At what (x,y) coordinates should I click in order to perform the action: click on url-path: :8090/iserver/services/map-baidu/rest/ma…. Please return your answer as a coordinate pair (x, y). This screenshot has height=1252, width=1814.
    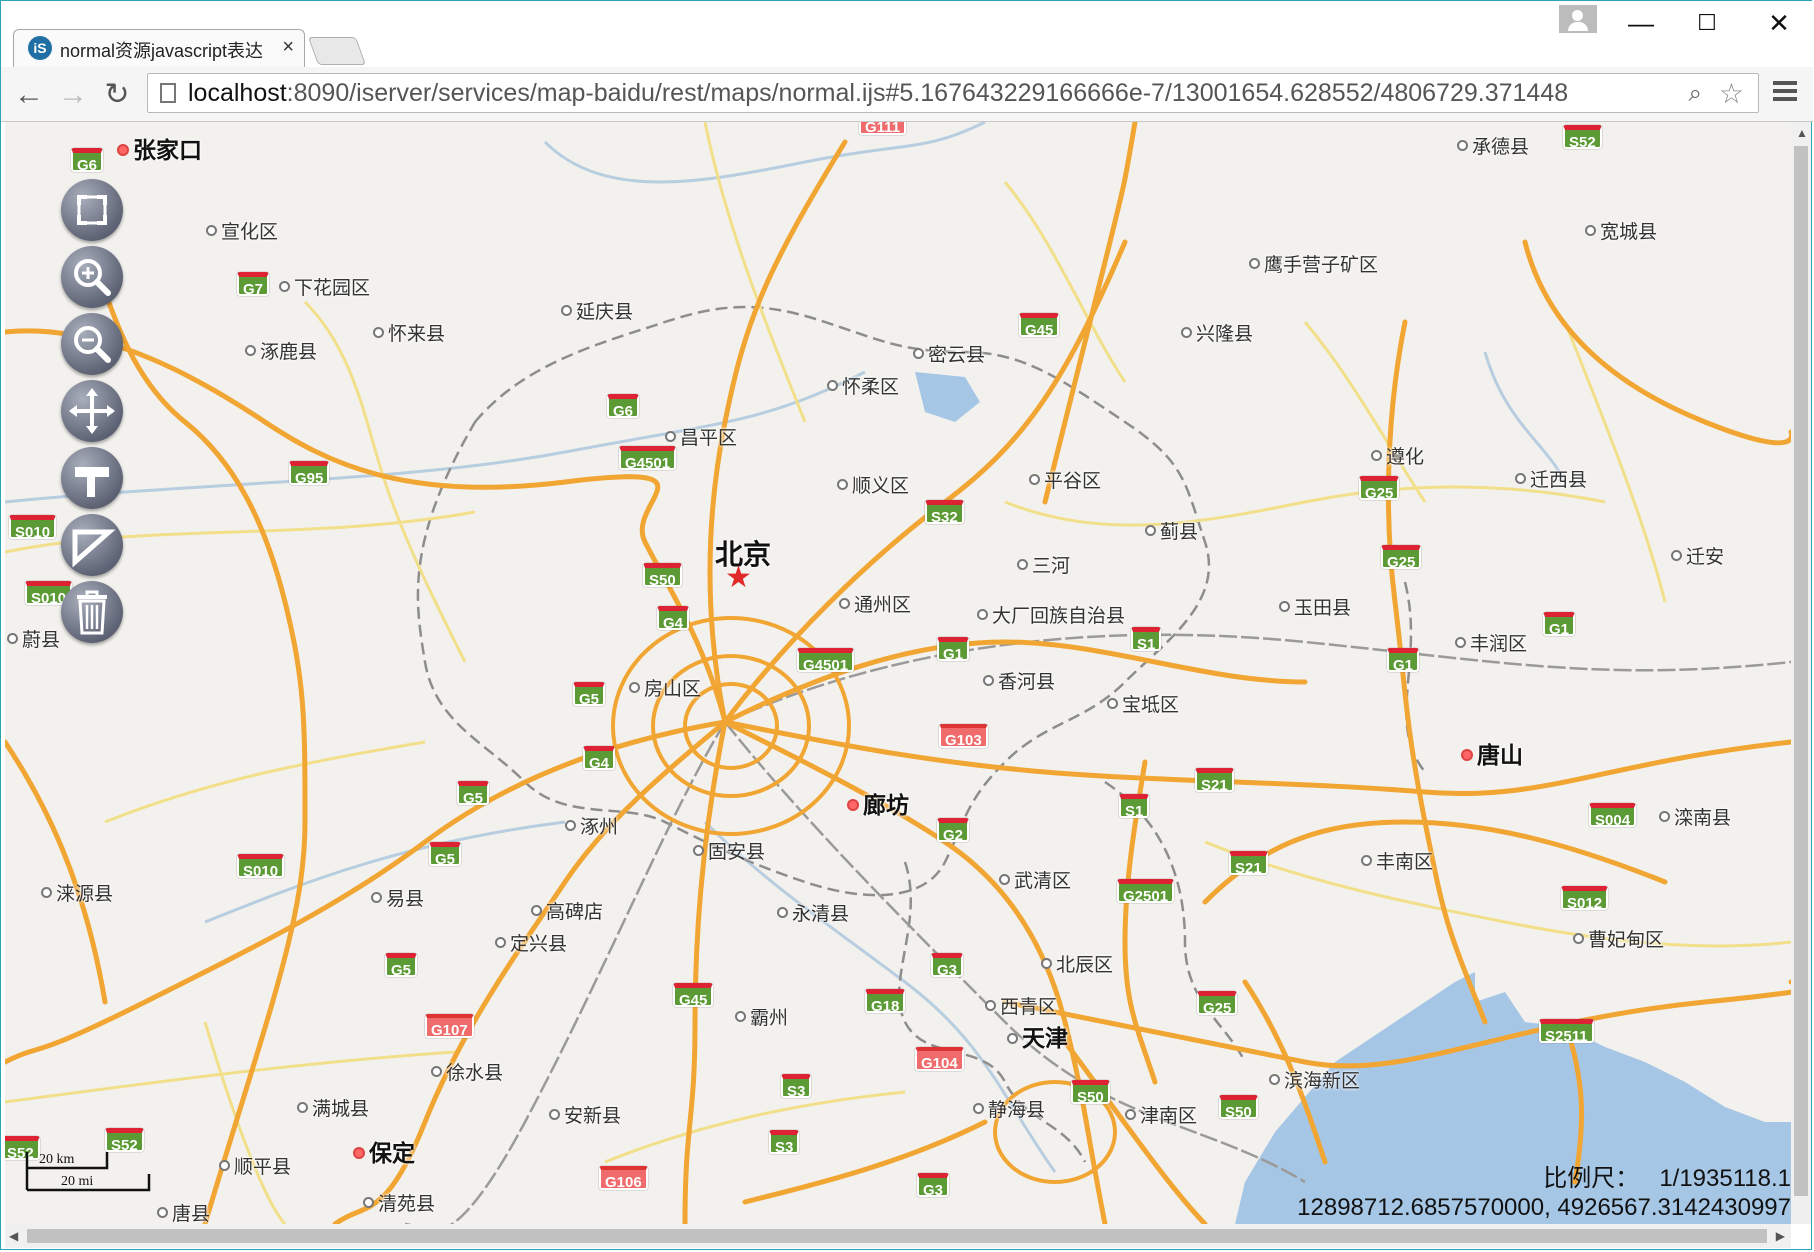
    Looking at the image, I should click on (927, 93).